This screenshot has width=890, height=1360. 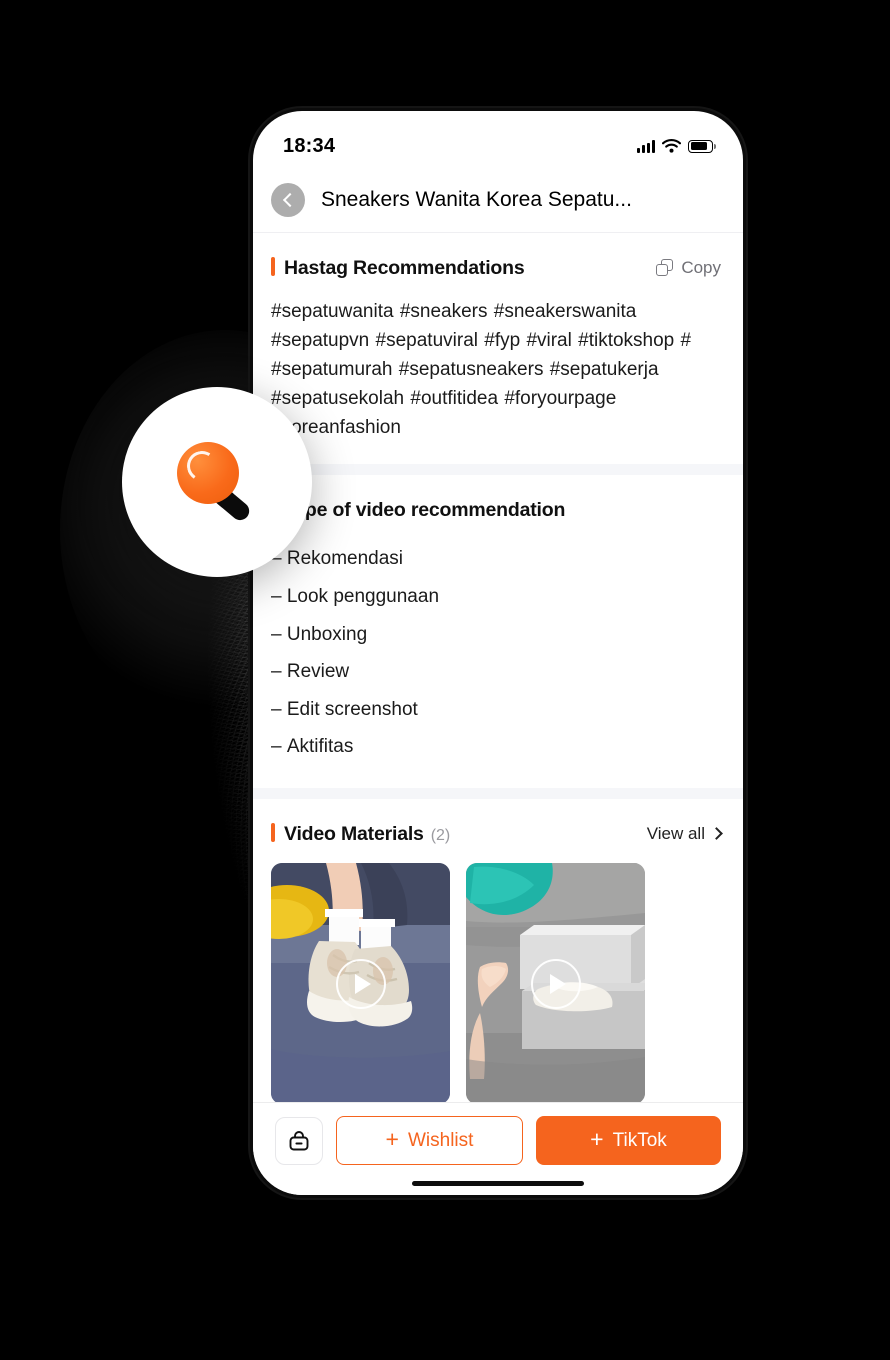 What do you see at coordinates (498, 139) in the screenshot?
I see `status-bar: 18:34` at bounding box center [498, 139].